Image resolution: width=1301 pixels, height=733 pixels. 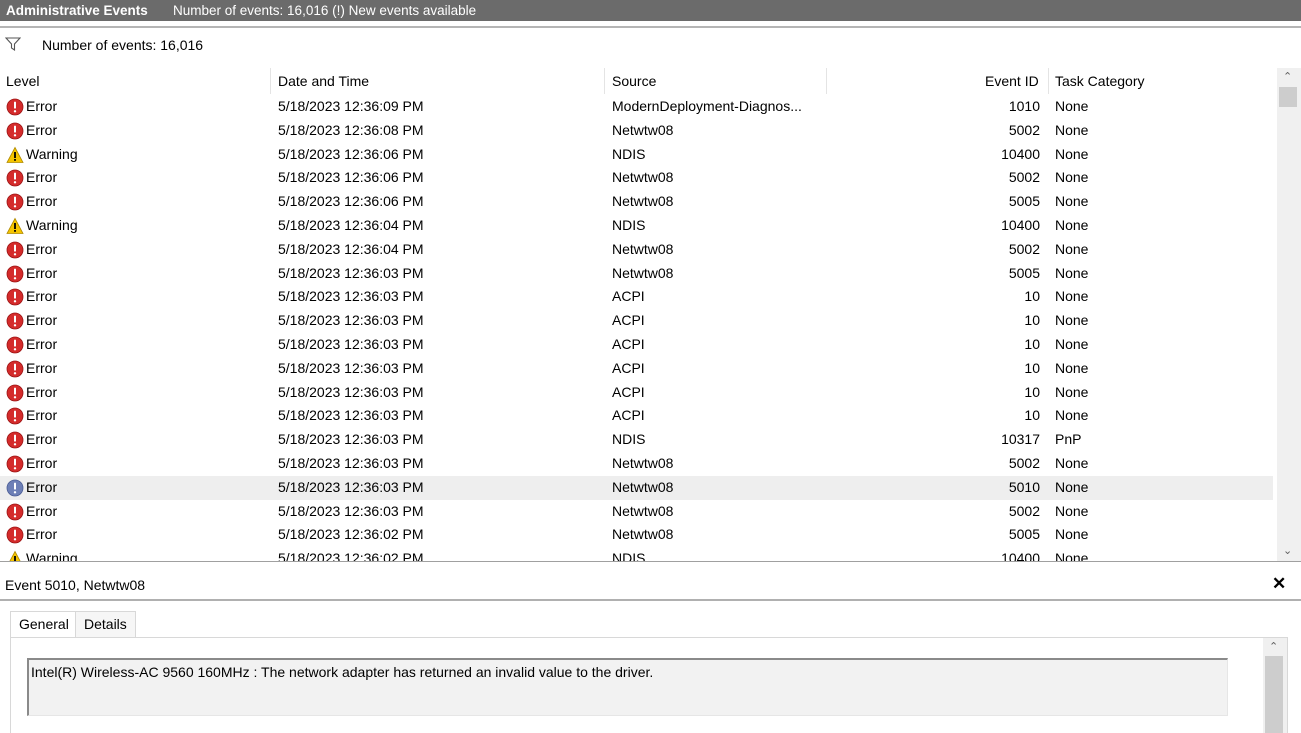 What do you see at coordinates (323, 81) in the screenshot?
I see `column-date-time: Date and Time` at bounding box center [323, 81].